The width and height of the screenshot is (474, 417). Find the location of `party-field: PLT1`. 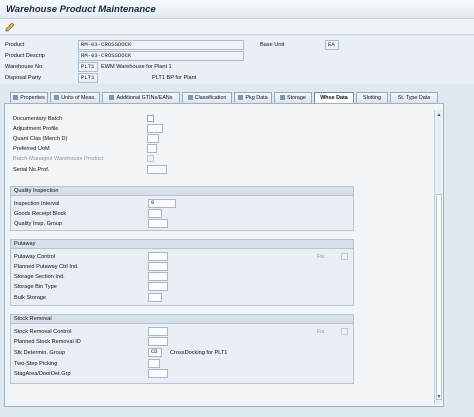

party-field: PLT1 is located at coordinates (88, 78).